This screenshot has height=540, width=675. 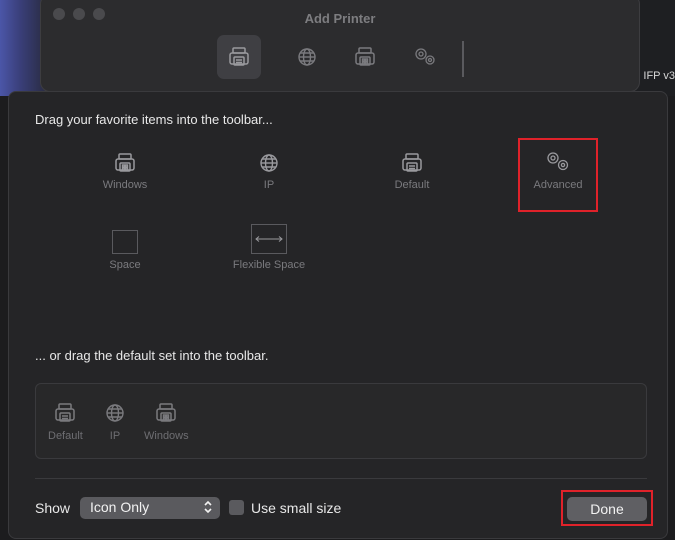 What do you see at coordinates (208, 507) in the screenshot?
I see `updown-chevron-icon` at bounding box center [208, 507].